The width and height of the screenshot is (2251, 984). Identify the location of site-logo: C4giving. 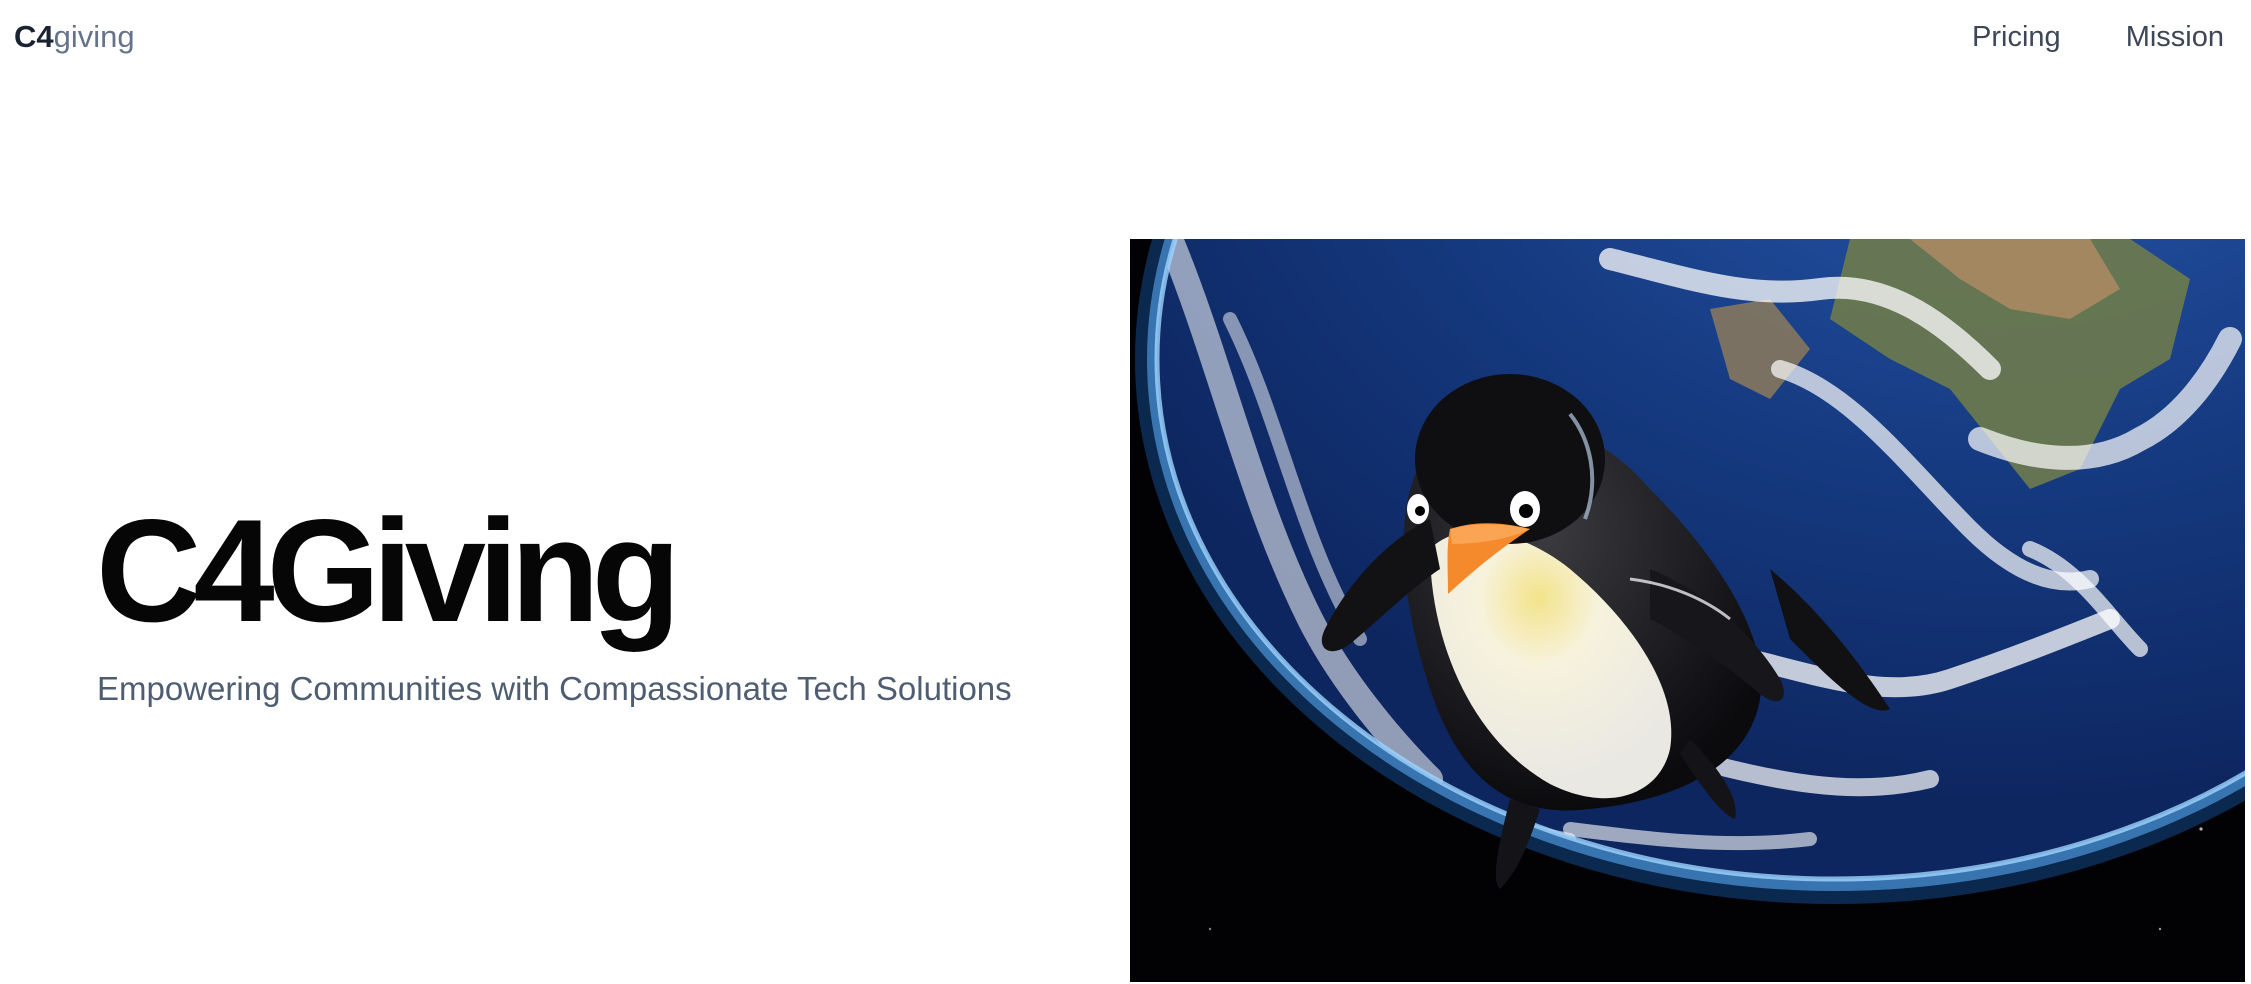
(74, 37).